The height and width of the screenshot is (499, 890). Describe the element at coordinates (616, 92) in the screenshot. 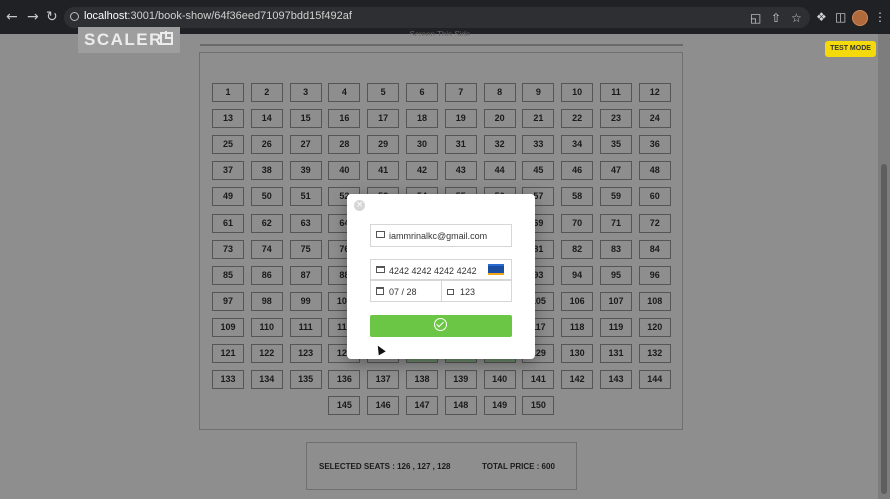

I see `seat-11: 11` at that location.